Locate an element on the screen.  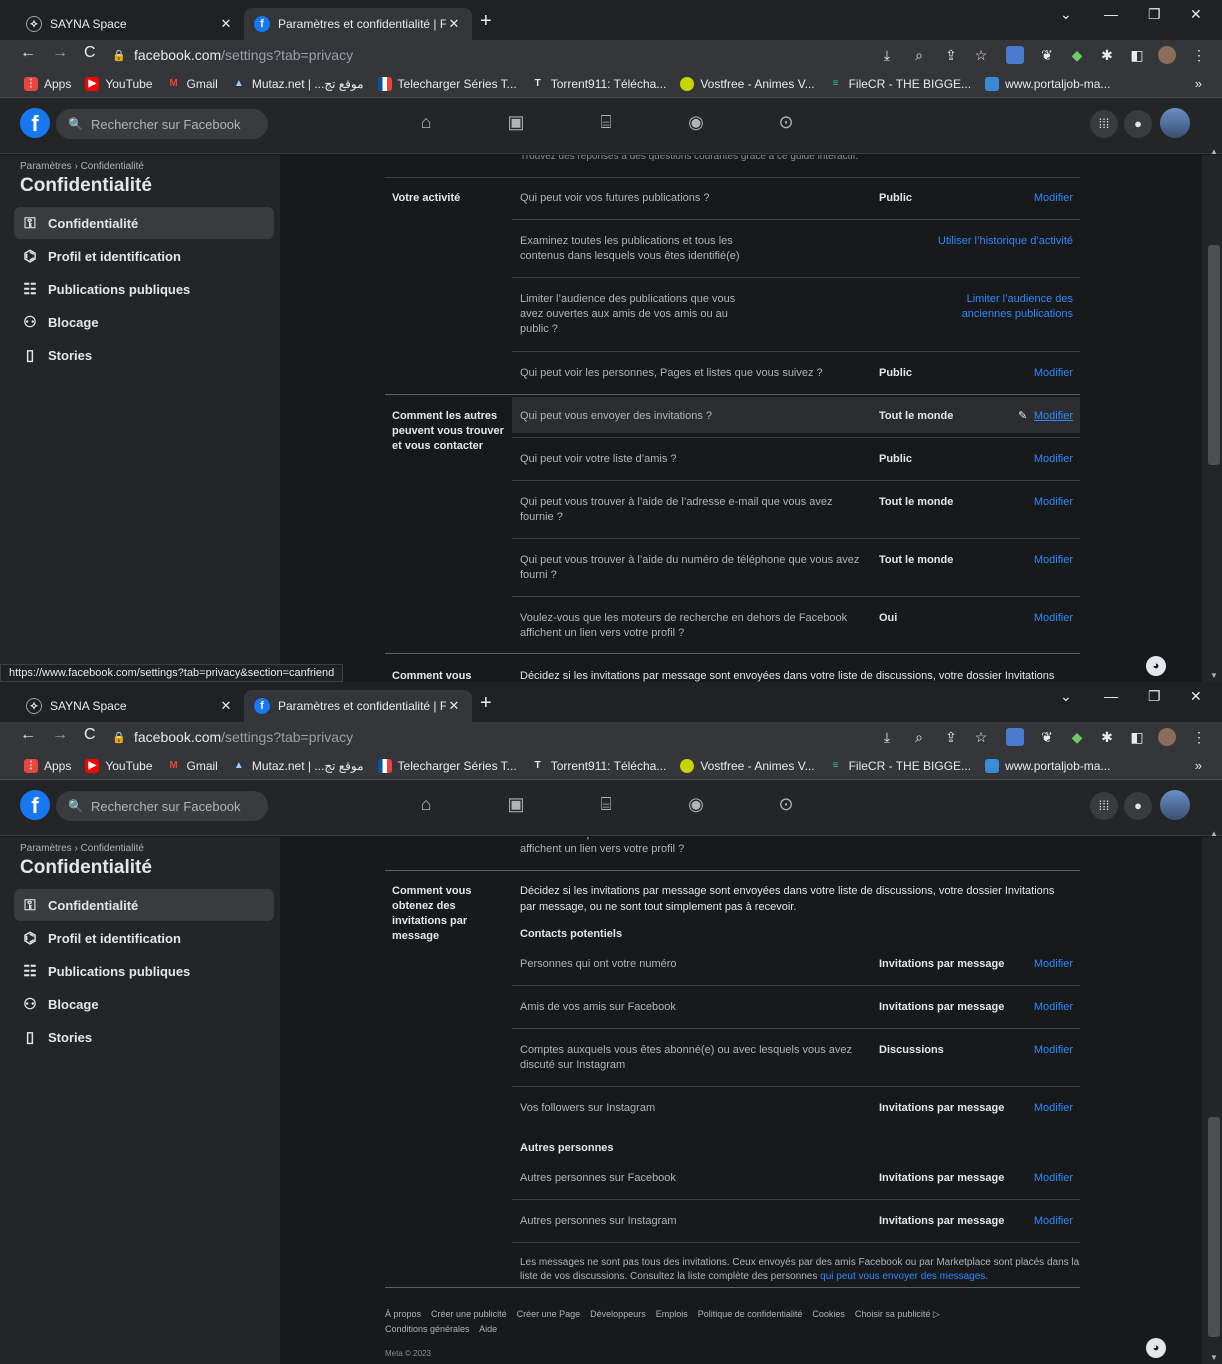
footer-link: À propos is located at coordinates (403, 1314).